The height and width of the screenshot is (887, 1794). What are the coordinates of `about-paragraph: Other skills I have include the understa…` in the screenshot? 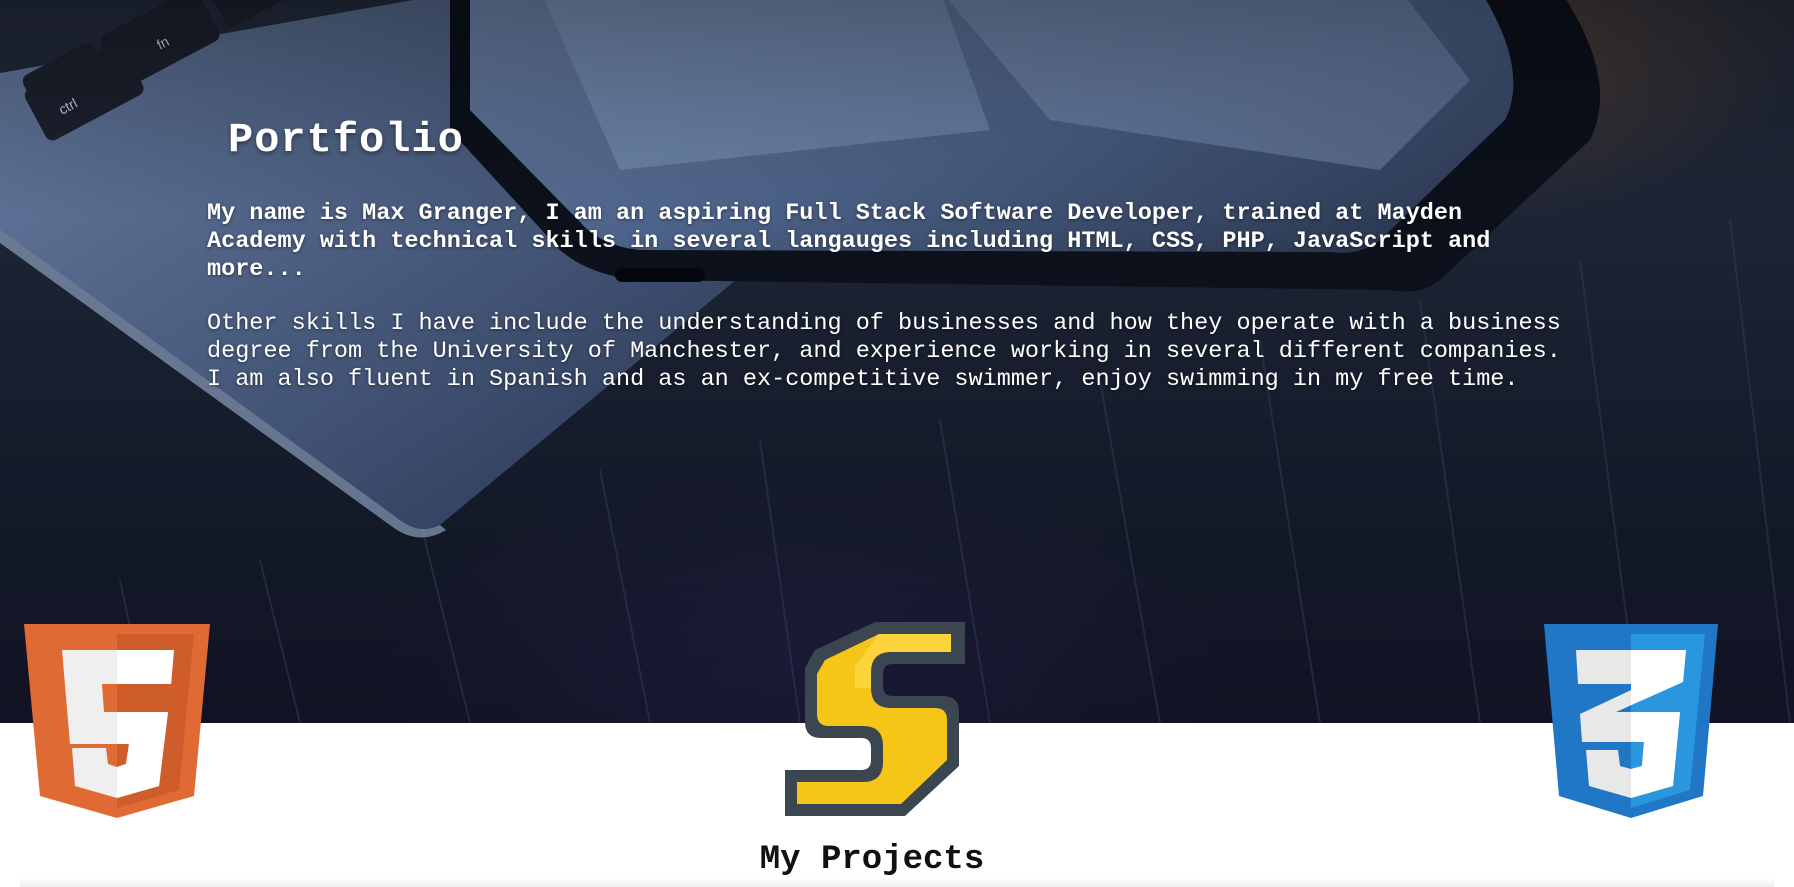 It's located at (884, 351).